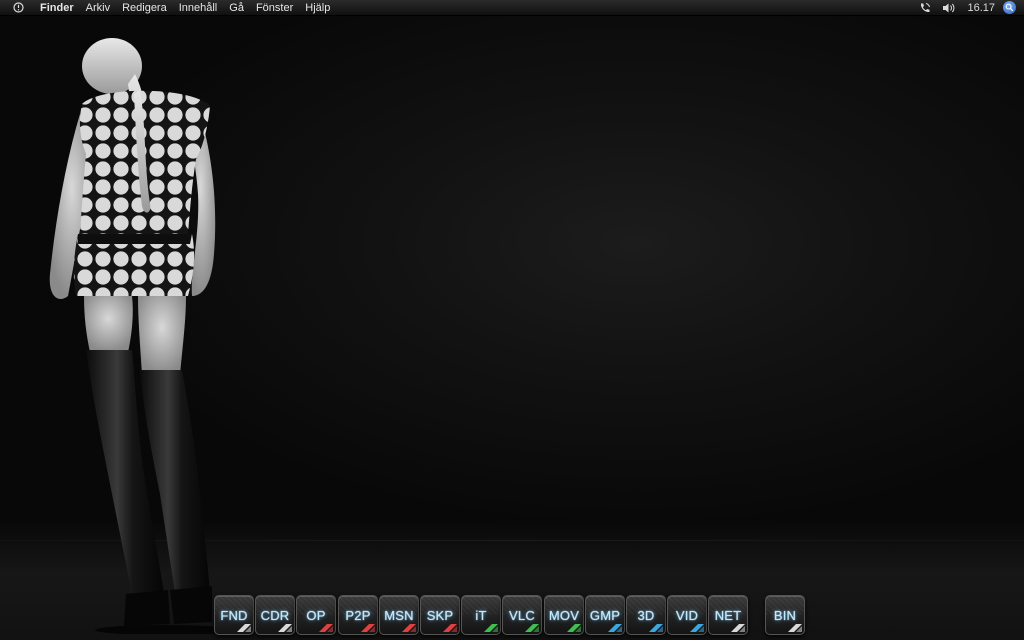 The image size is (1024, 640). I want to click on dock-item-label: 3D, so click(646, 615).